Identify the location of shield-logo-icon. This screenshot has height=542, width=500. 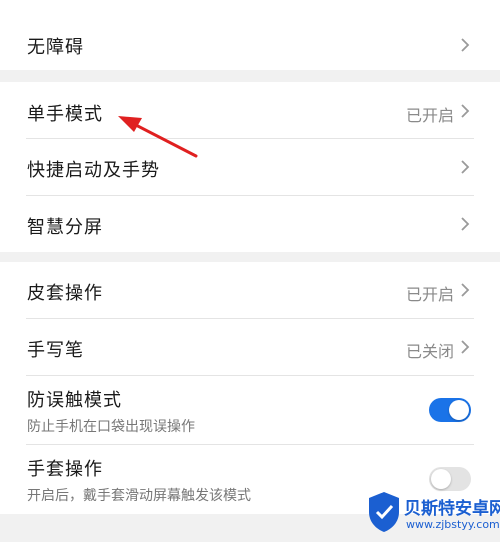
(384, 512).